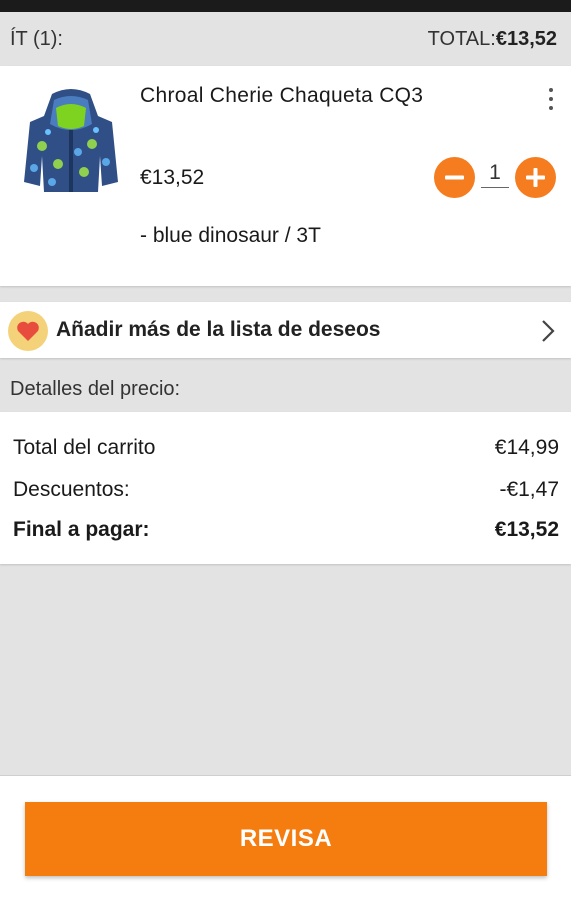 The height and width of the screenshot is (901, 571). I want to click on price-line-discounts: Descuentos: -€1,47, so click(286, 490).